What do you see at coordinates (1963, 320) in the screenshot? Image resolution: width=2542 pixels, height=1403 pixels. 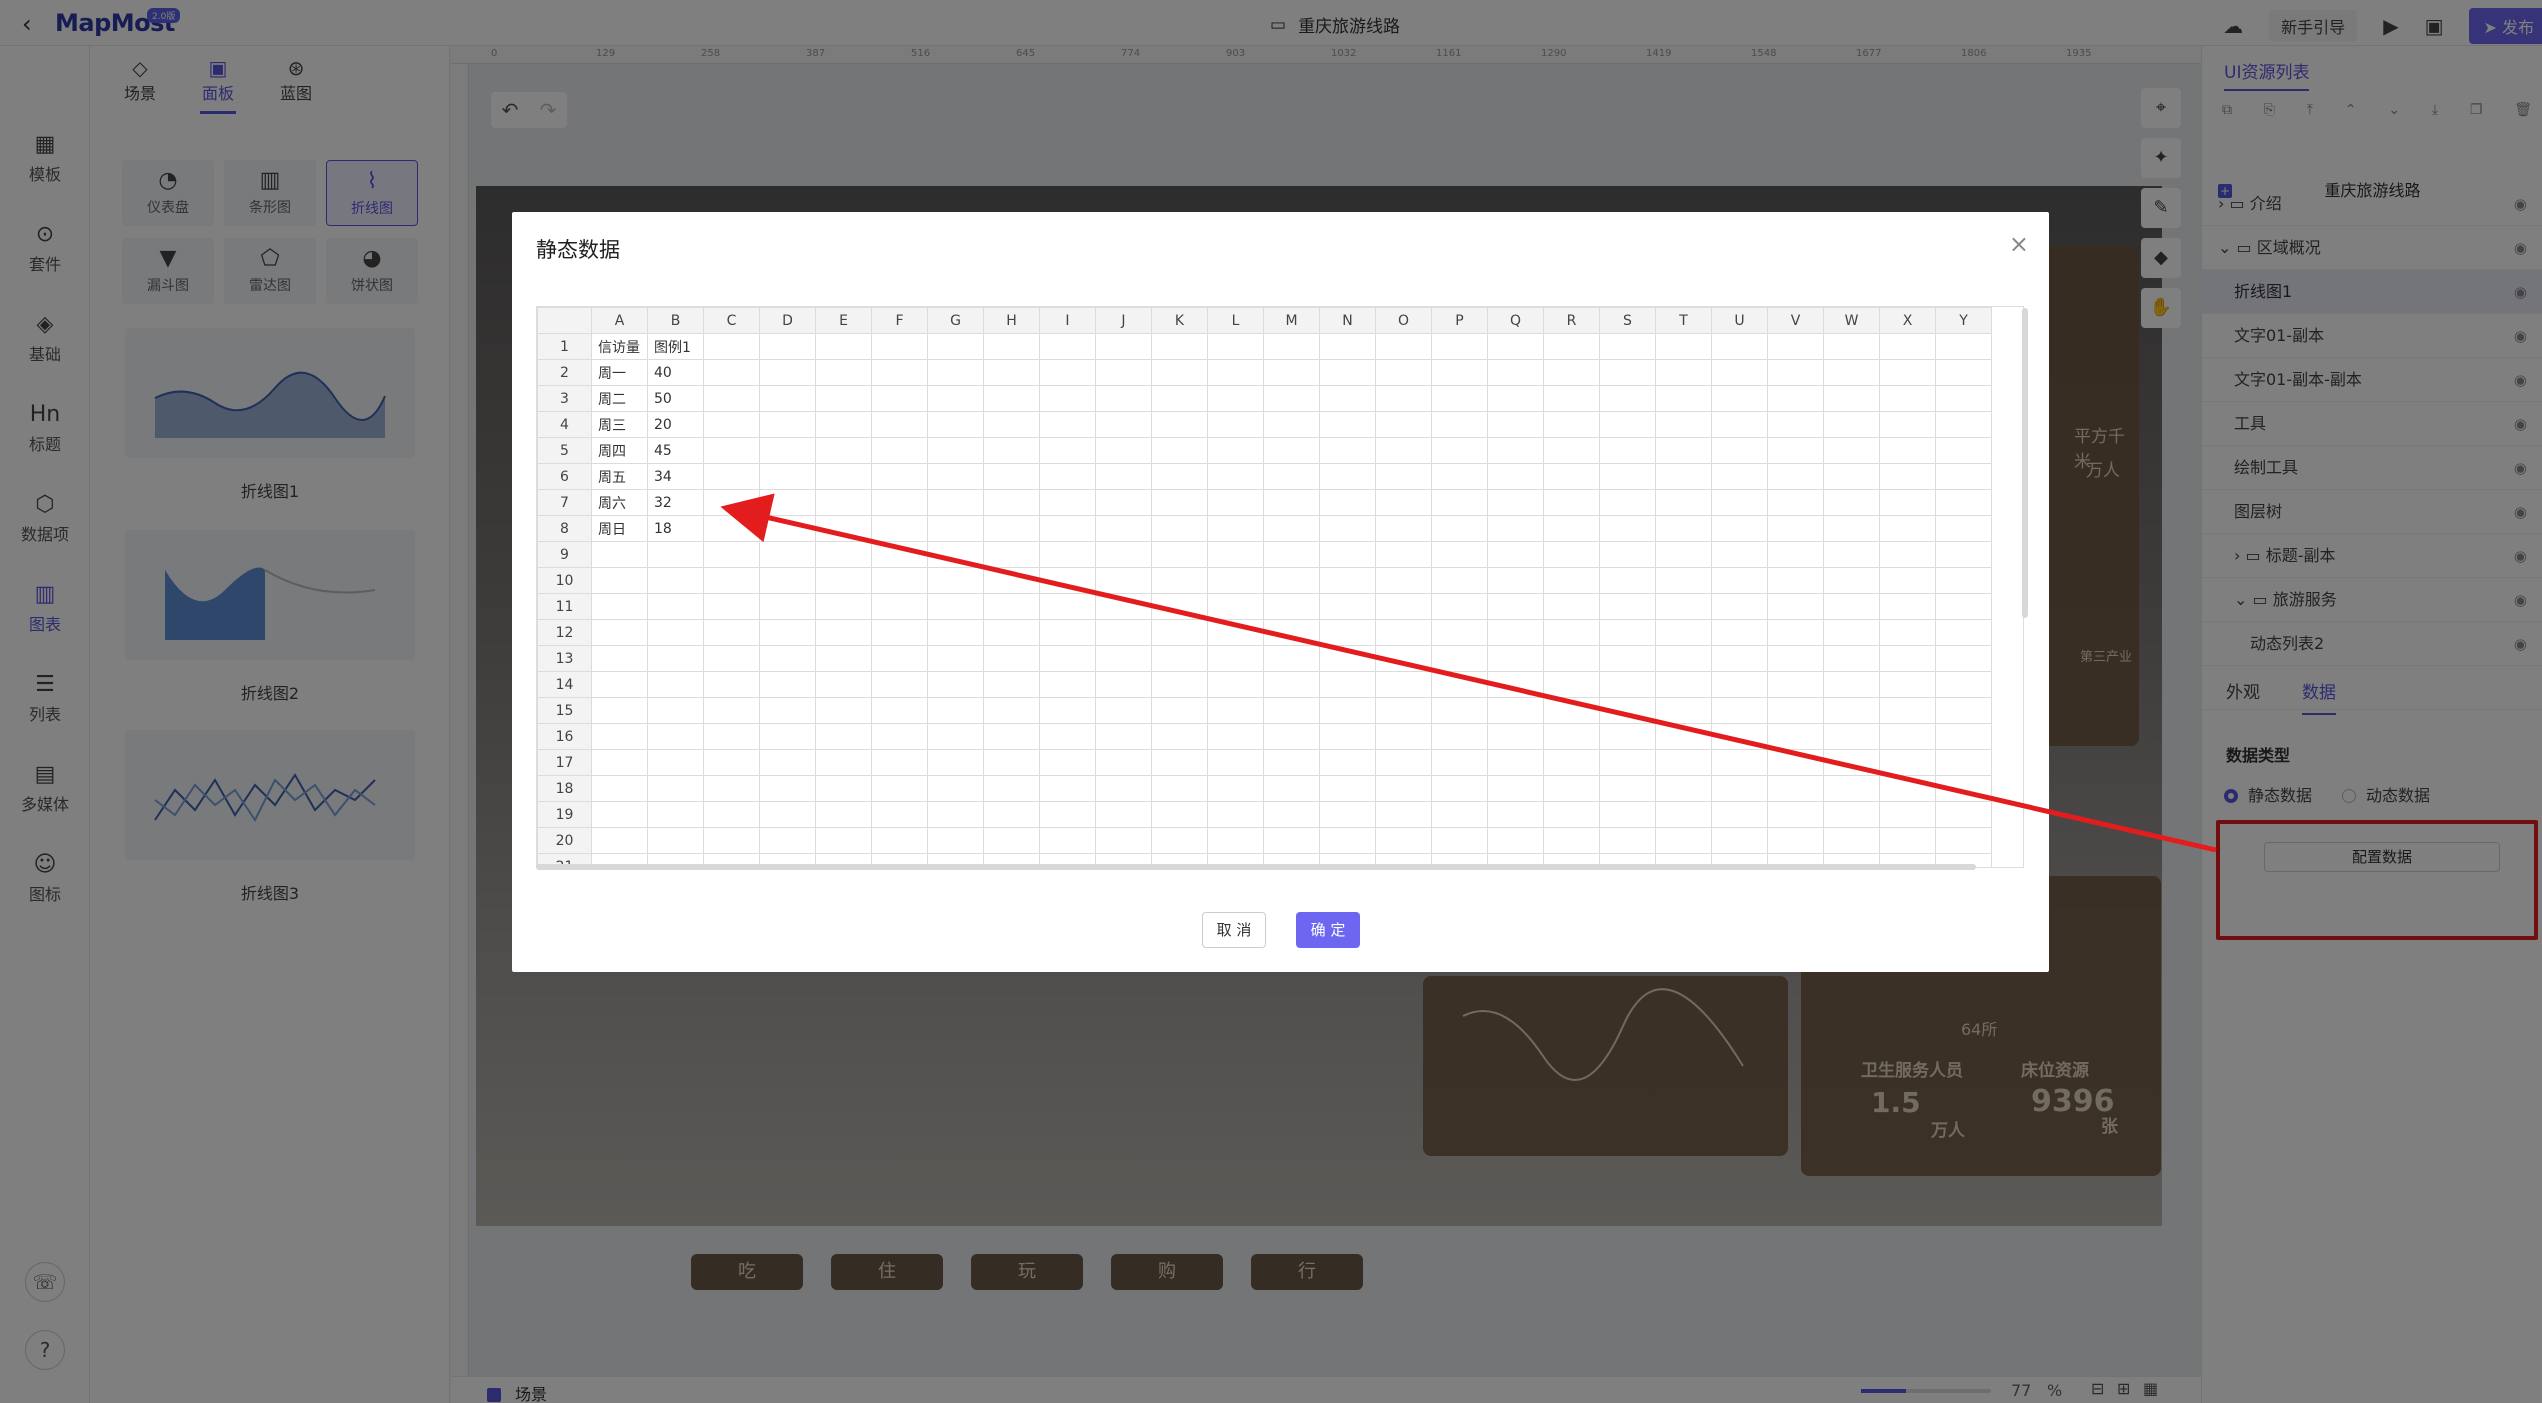 I see `column-header: Y` at bounding box center [1963, 320].